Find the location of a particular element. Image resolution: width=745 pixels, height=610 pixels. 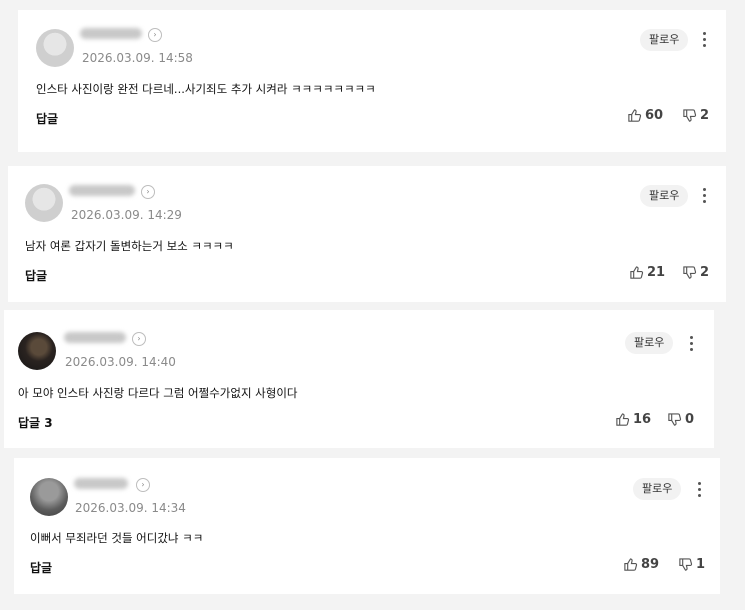

like-button: 89 is located at coordinates (641, 564).